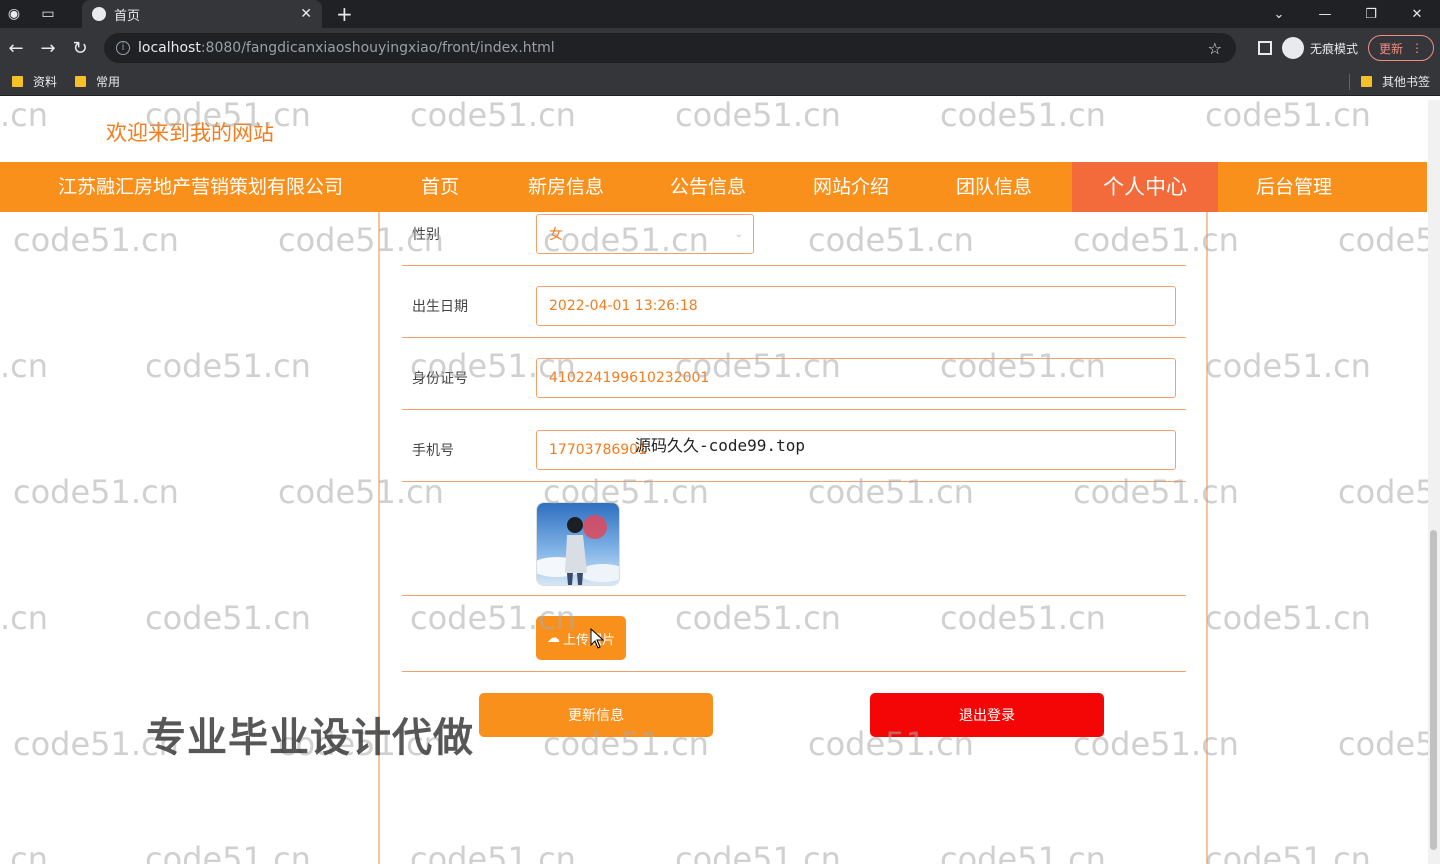  Describe the element at coordinates (1292, 48) in the screenshot. I see `incognito-avatar-icon` at that location.